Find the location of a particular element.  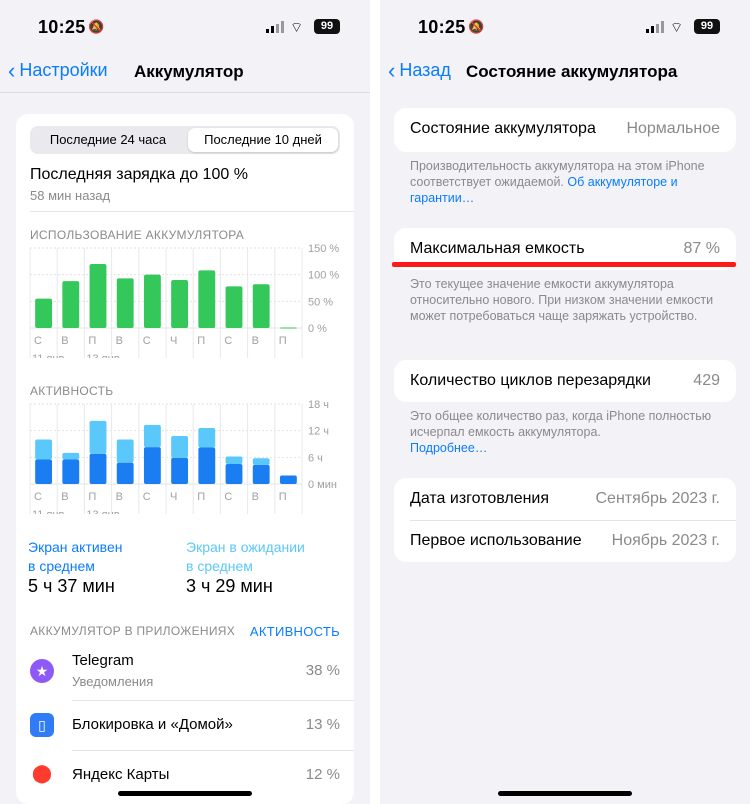

usage-xtick: Ч is located at coordinates (173, 341).